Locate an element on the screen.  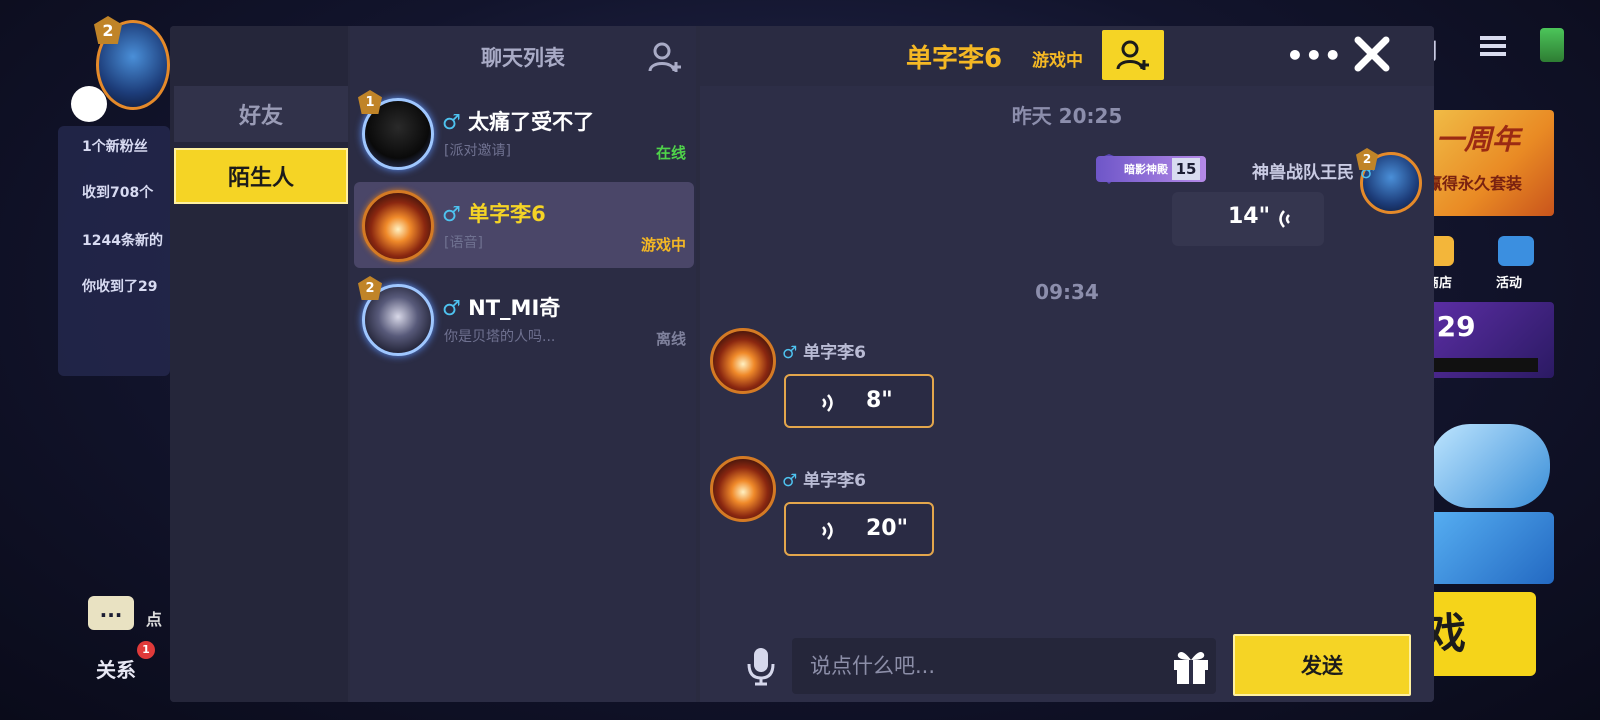
conversation-preview: [语音] is located at coordinates (463, 243).